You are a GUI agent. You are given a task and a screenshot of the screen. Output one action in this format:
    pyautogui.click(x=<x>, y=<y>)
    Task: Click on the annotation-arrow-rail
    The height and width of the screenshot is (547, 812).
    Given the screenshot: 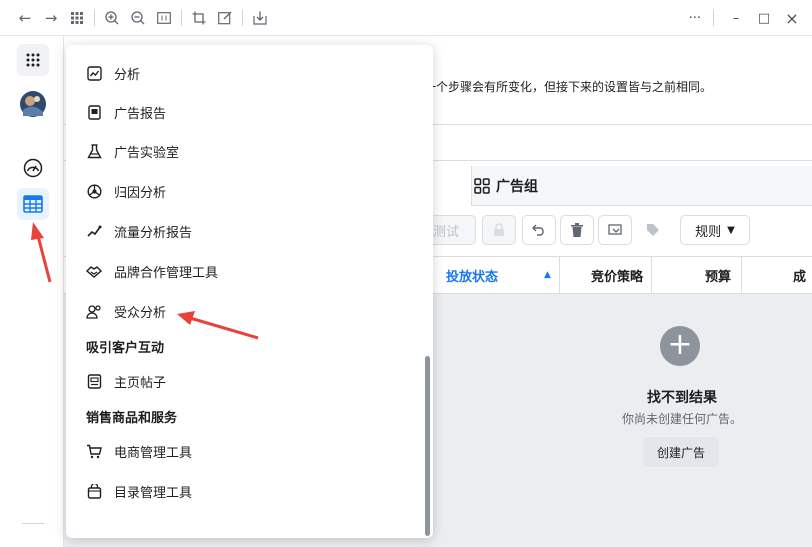 What is the action you would take?
    pyautogui.click(x=41, y=252)
    